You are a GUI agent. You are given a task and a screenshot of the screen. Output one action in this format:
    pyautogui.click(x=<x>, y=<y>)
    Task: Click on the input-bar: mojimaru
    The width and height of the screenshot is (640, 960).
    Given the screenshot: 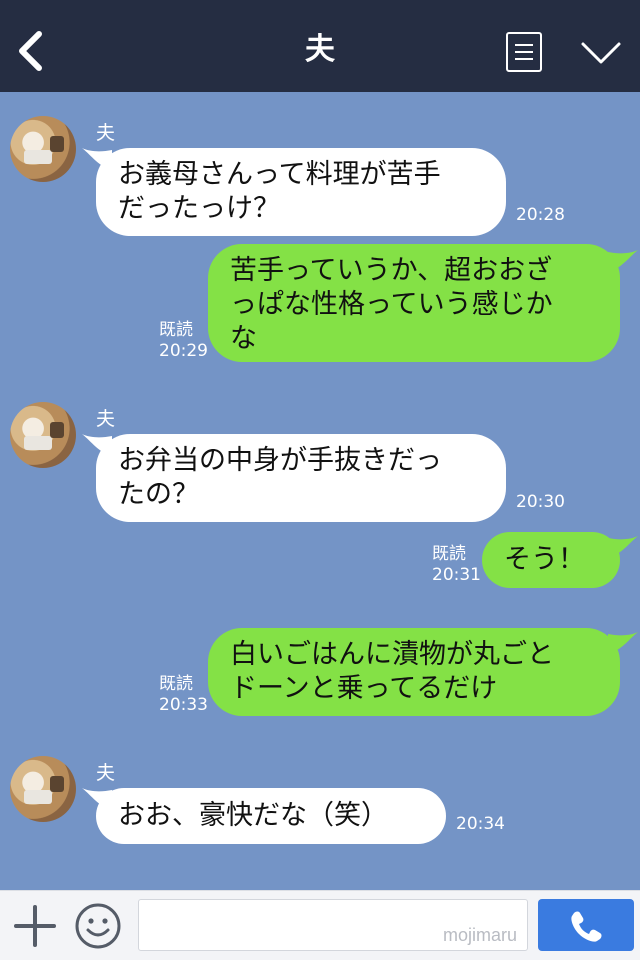 What is the action you would take?
    pyautogui.click(x=320, y=925)
    